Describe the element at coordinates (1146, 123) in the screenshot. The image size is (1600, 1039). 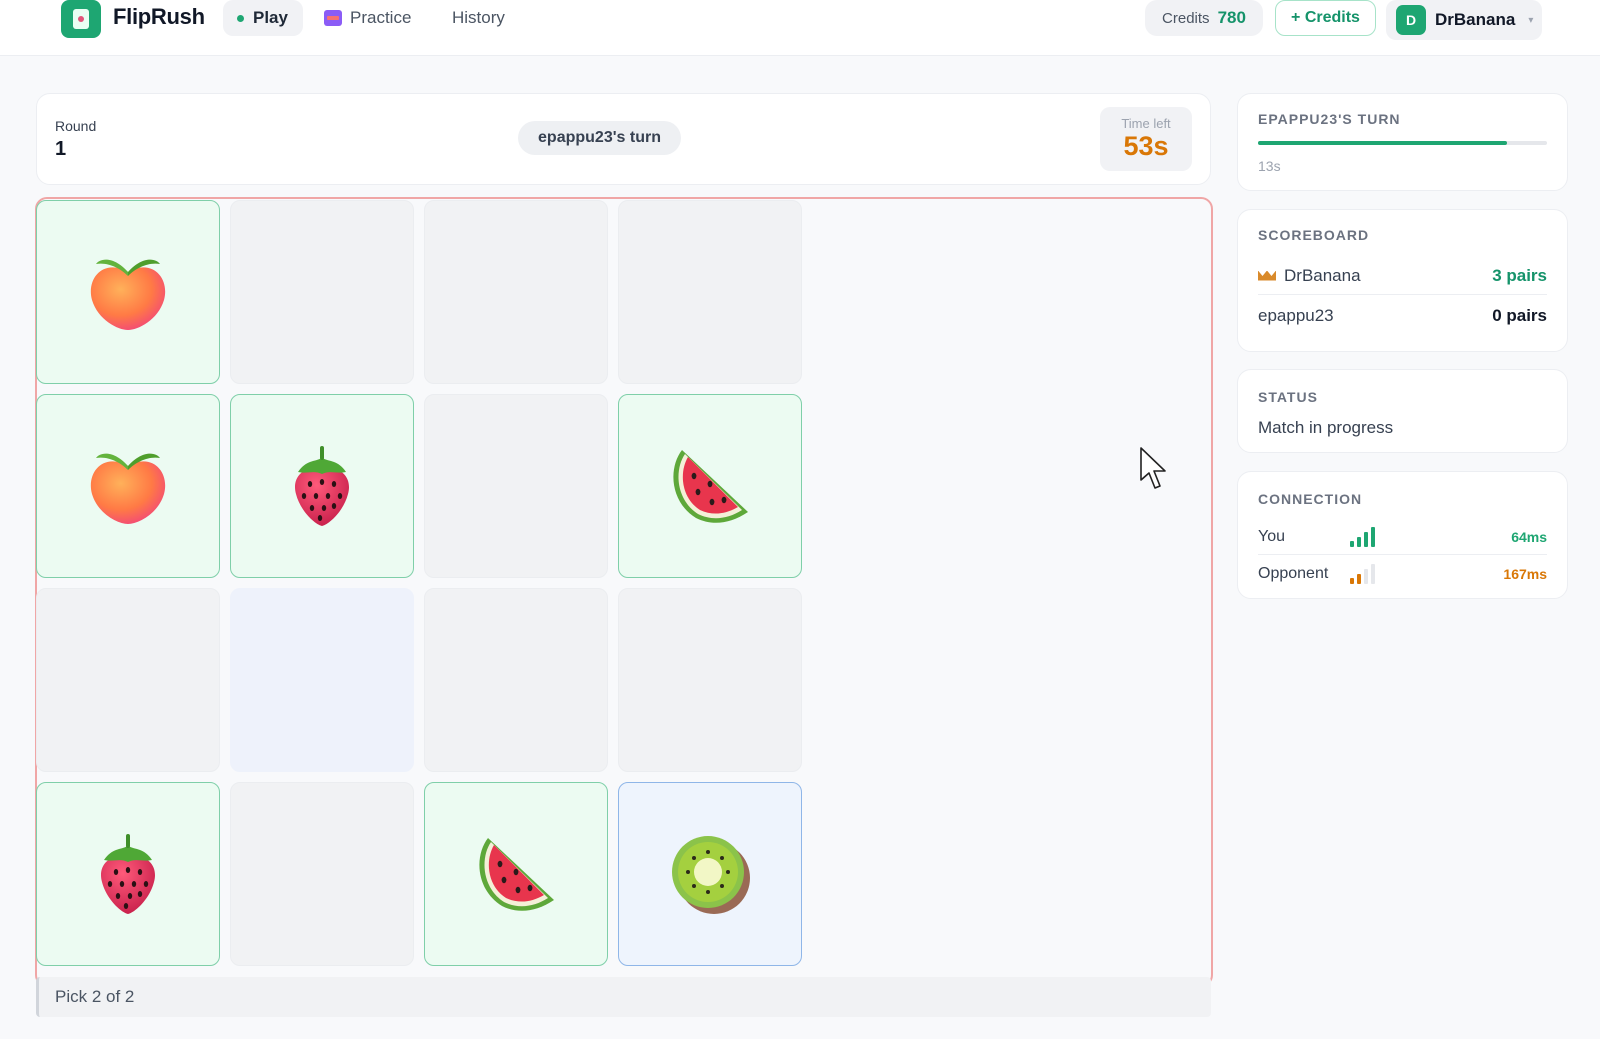
I see `time-left-label: Time left` at that location.